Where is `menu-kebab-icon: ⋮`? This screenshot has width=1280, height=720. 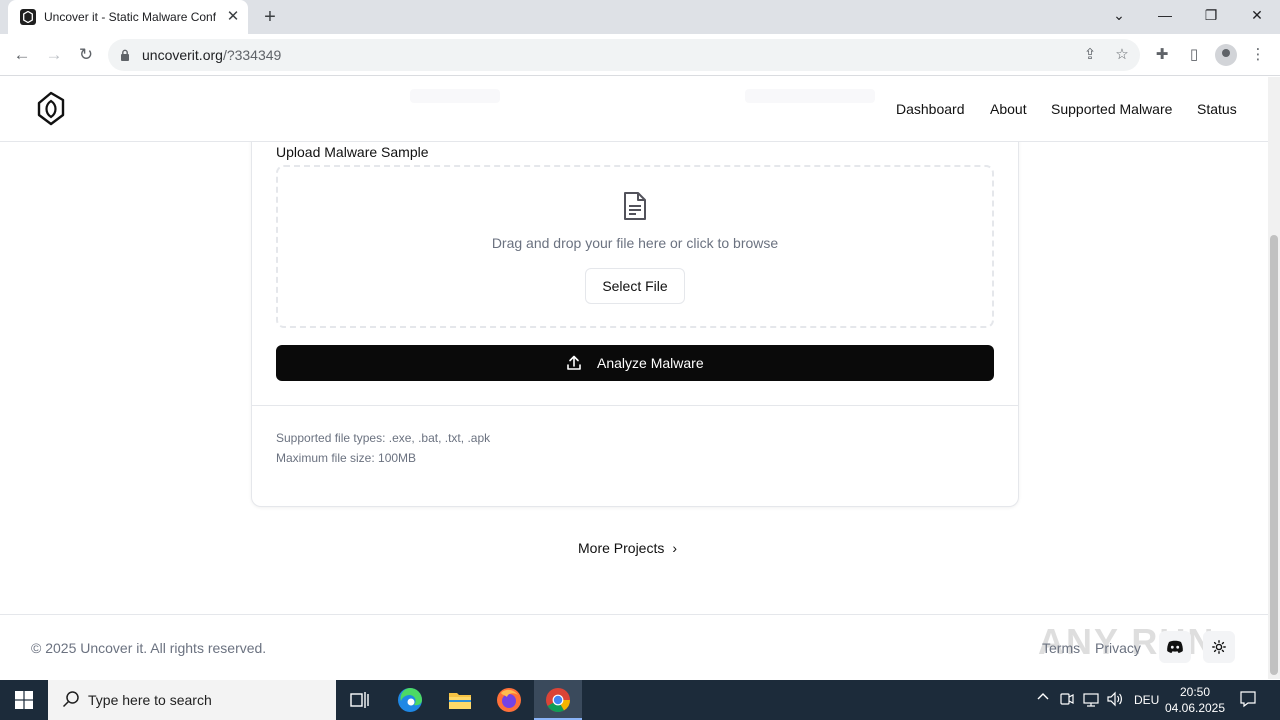 menu-kebab-icon: ⋮ is located at coordinates (1258, 55).